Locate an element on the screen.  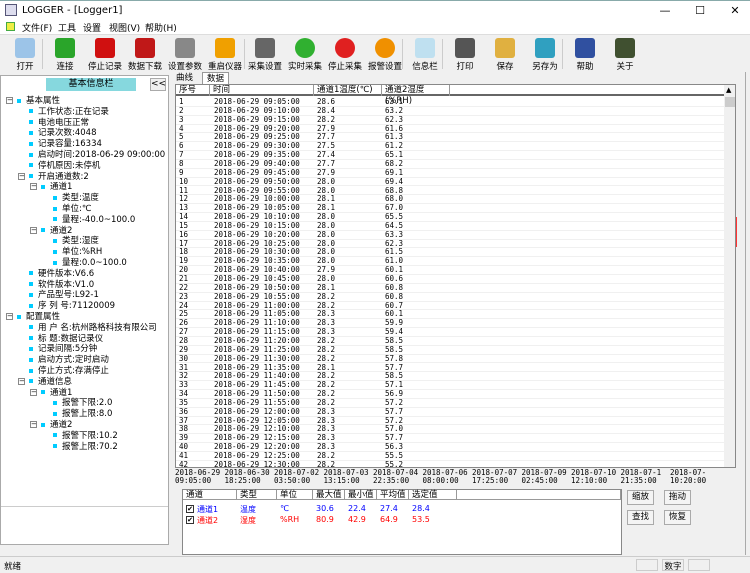
menu-file: 文件(F) is located at coordinates (37, 27).